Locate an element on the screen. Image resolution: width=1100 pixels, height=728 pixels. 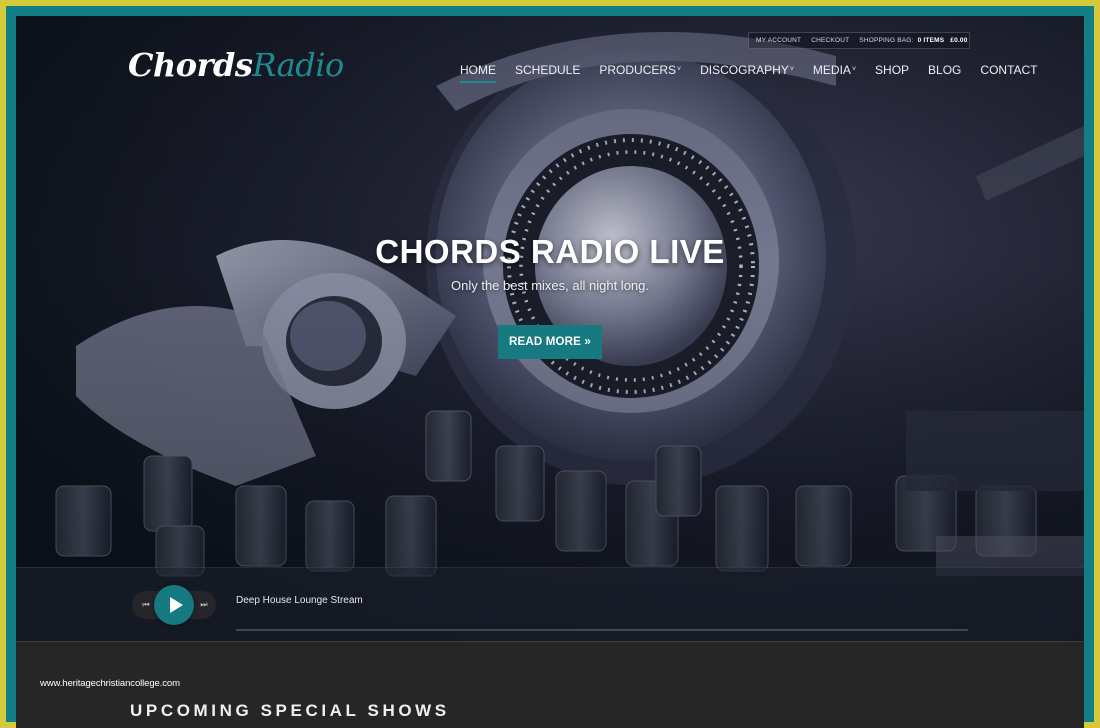
audio-player: ⏮ ⏭ Deep House Lounge Stream is located at coordinates (550, 604).